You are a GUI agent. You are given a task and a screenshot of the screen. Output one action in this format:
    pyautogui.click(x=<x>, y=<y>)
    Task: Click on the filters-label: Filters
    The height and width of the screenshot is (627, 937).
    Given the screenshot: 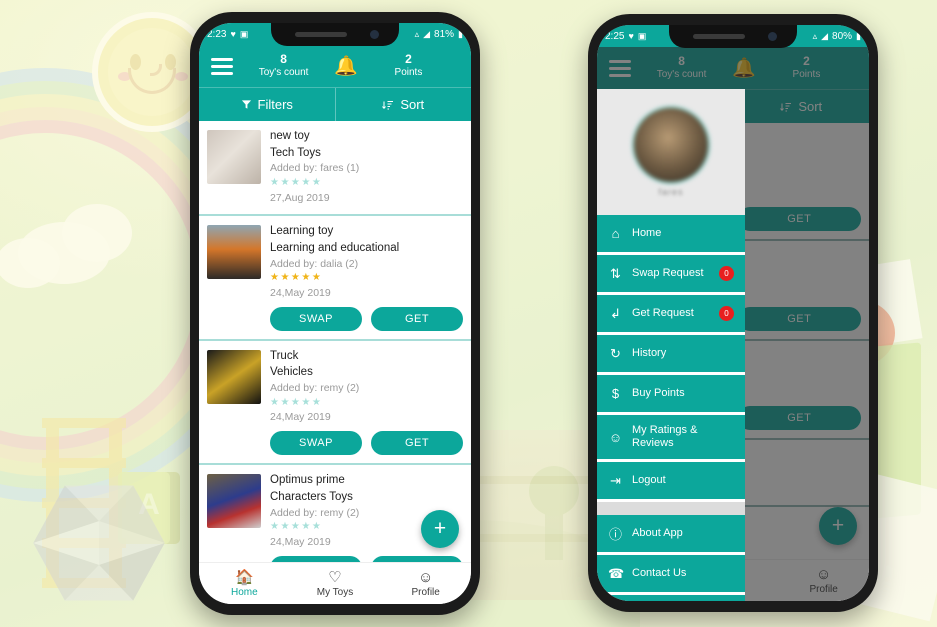 What is the action you would take?
    pyautogui.click(x=275, y=104)
    